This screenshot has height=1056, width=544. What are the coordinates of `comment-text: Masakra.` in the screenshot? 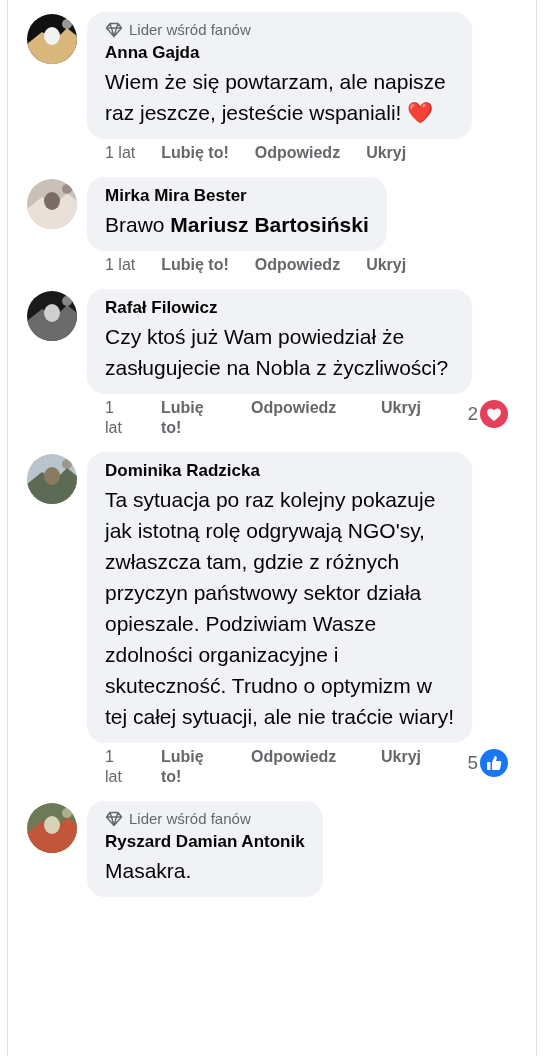 It's located at (149, 871).